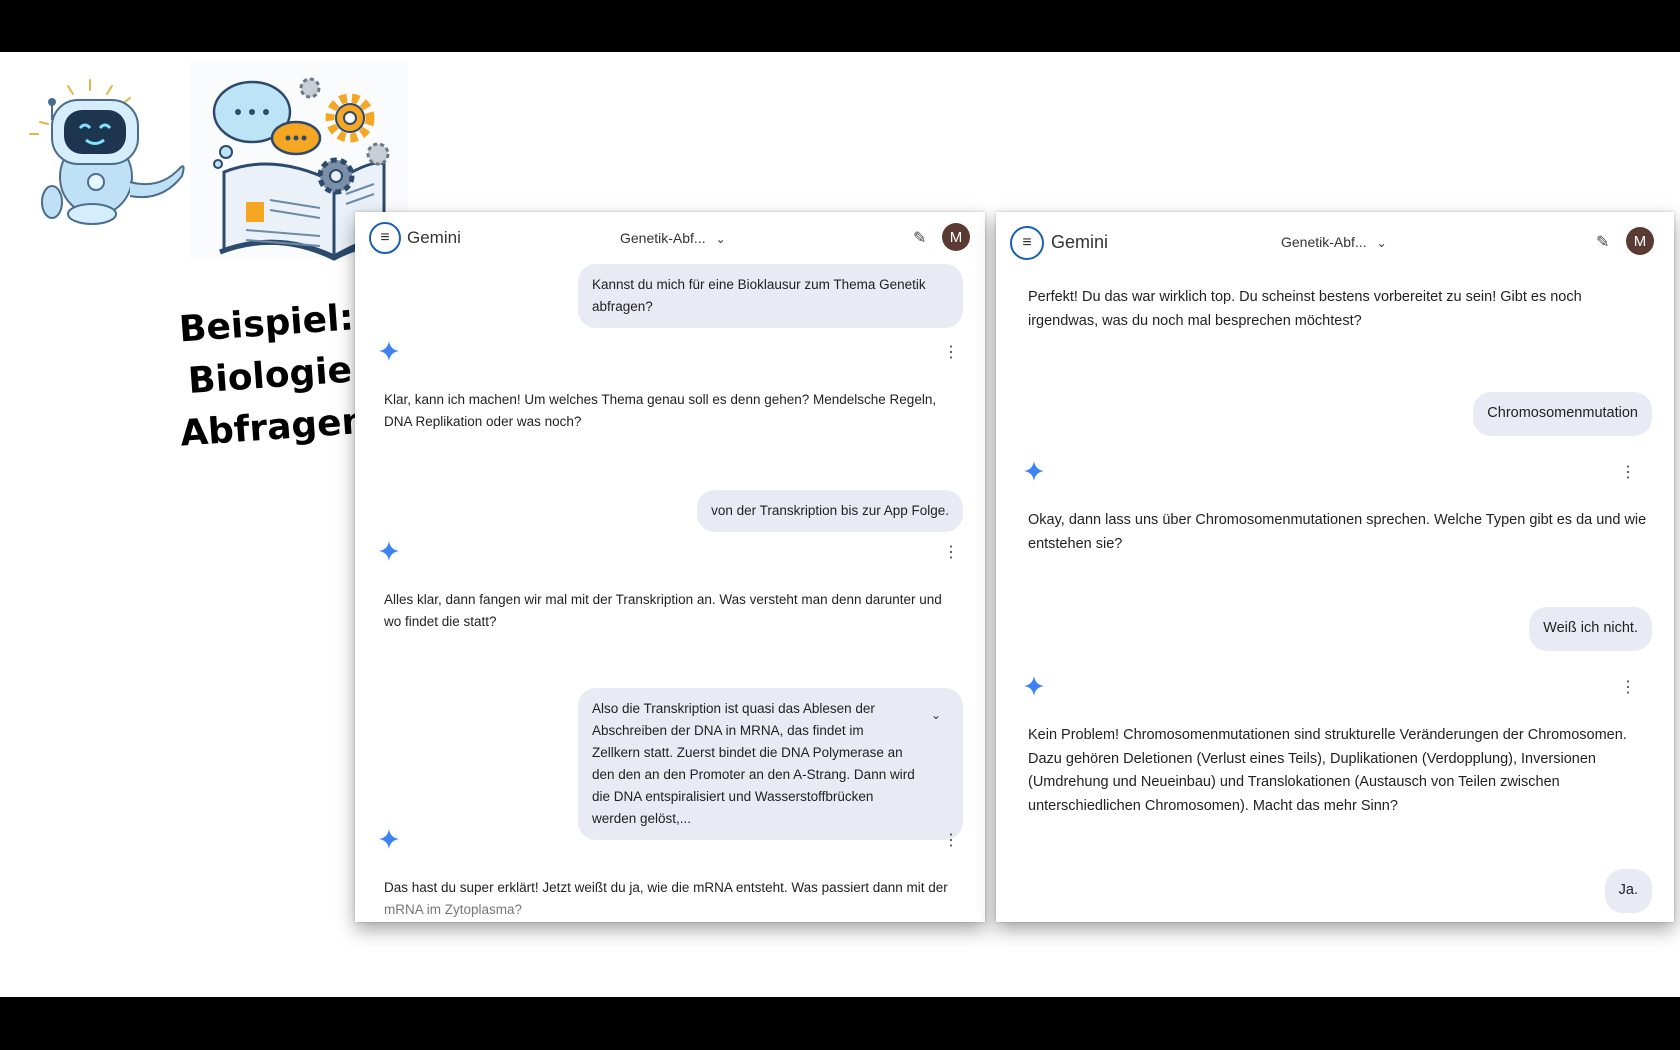  Describe the element at coordinates (453, 909) in the screenshot. I see `model-message-text-faded: mRNA im Zytoplasma?` at that location.